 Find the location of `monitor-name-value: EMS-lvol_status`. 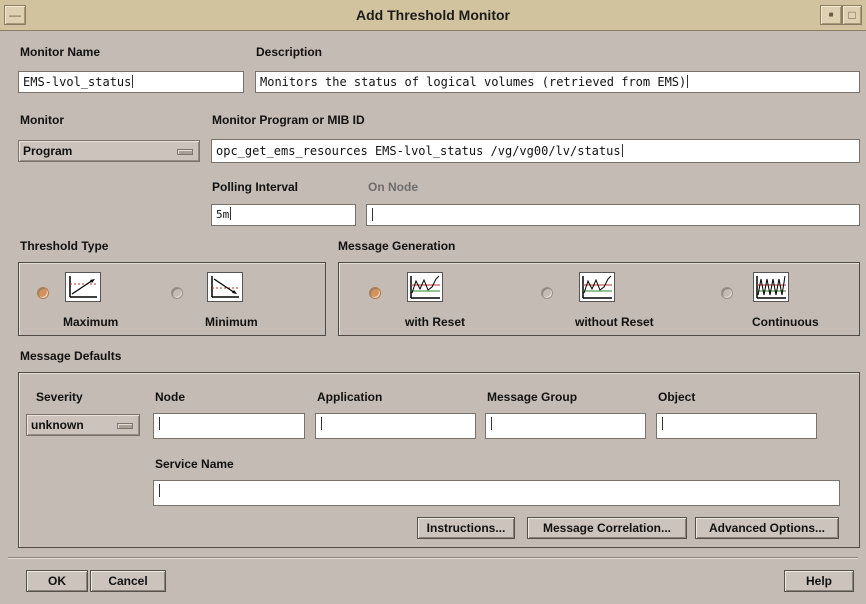

monitor-name-value: EMS-lvol_status is located at coordinates (77, 82).